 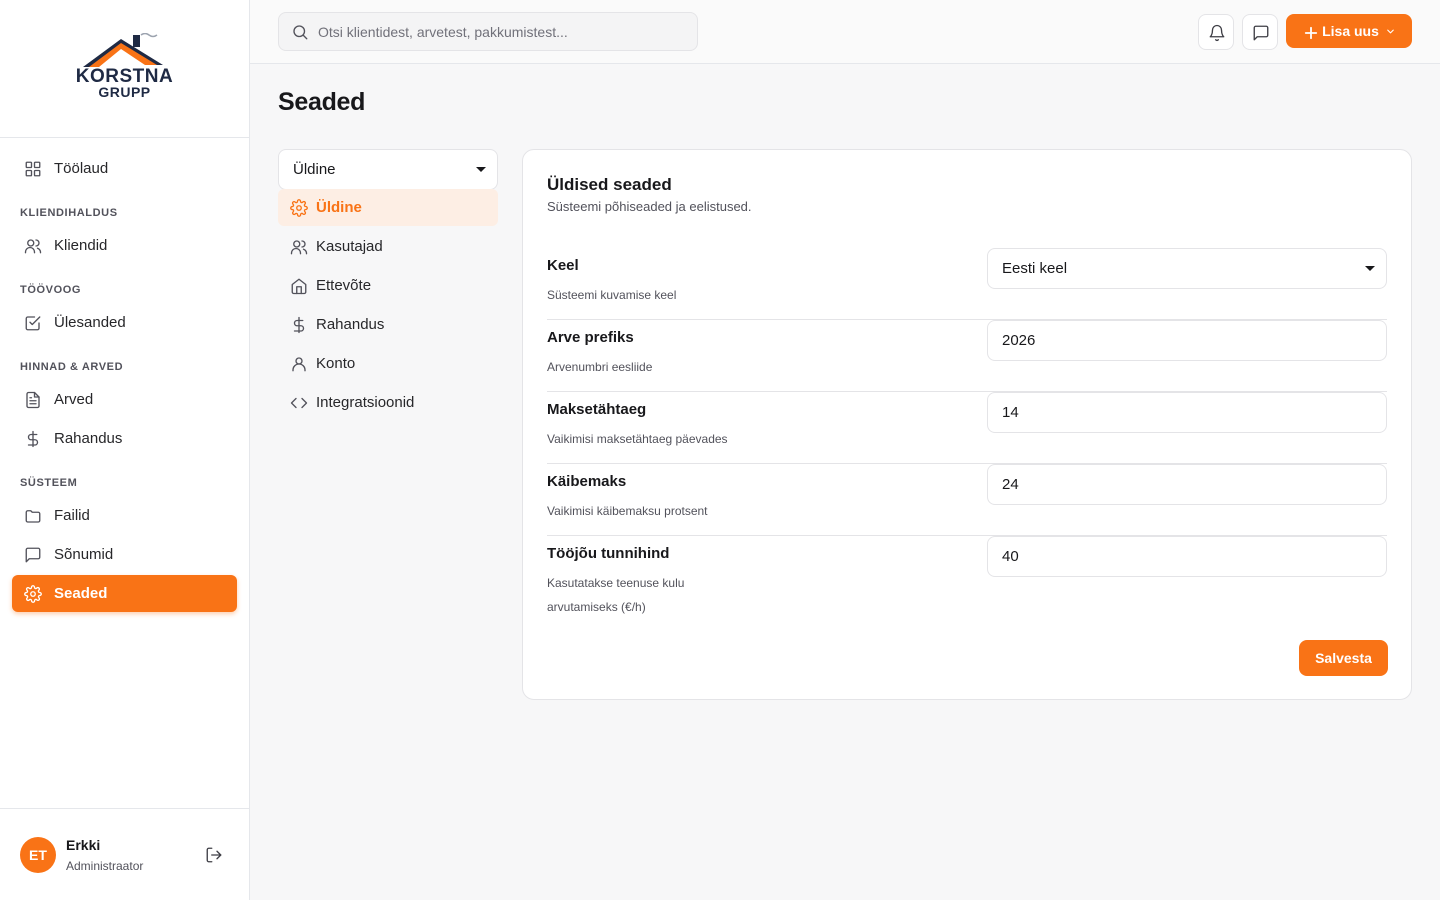 I want to click on labor-rate-input, so click(x=1182, y=556).